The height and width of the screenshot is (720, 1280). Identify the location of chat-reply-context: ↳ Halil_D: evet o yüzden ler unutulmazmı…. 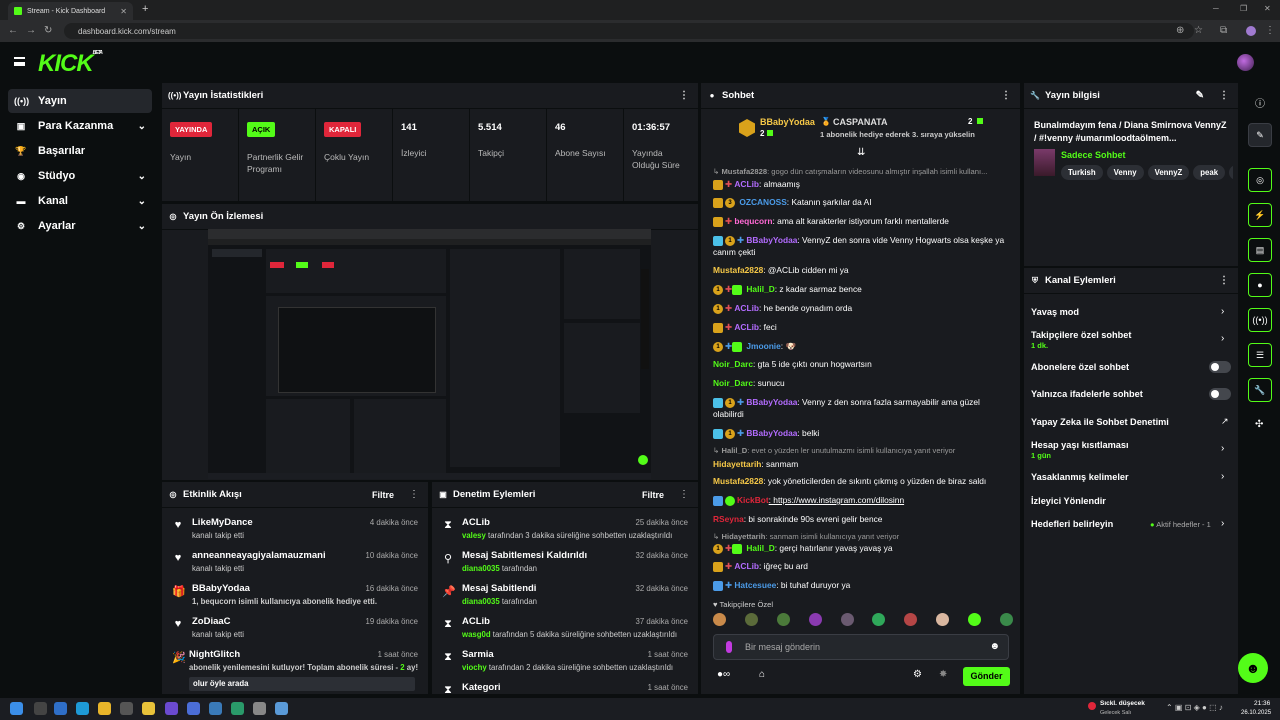
(862, 451).